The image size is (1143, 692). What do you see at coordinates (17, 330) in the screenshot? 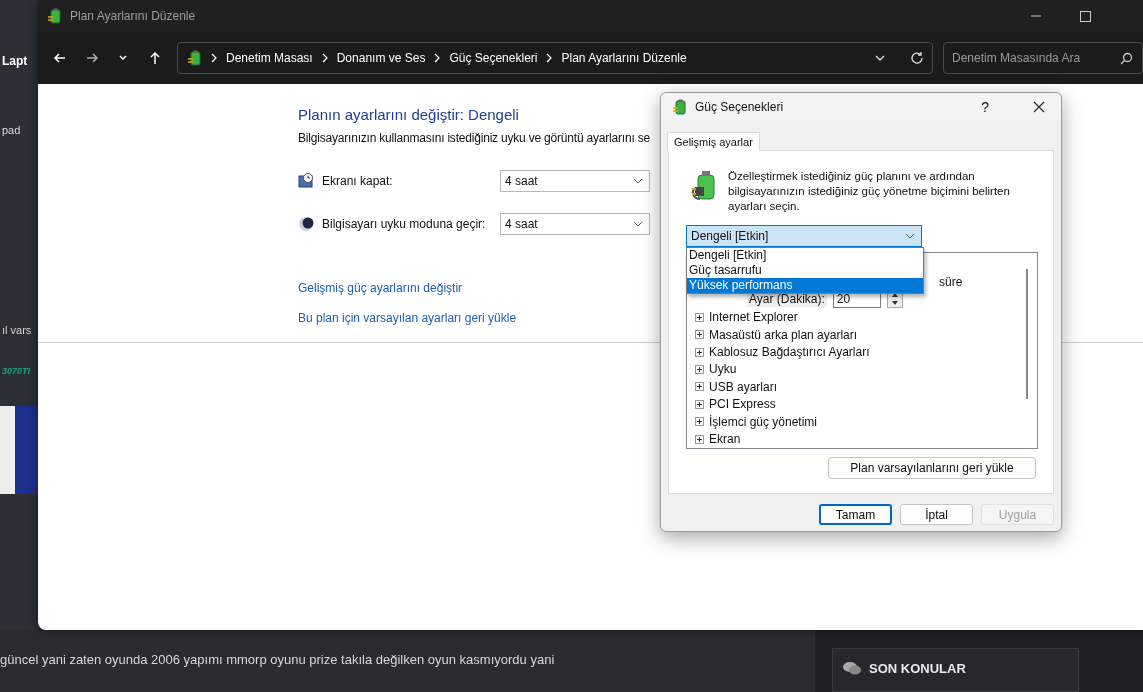
I see `text-fragment: ıl vars` at bounding box center [17, 330].